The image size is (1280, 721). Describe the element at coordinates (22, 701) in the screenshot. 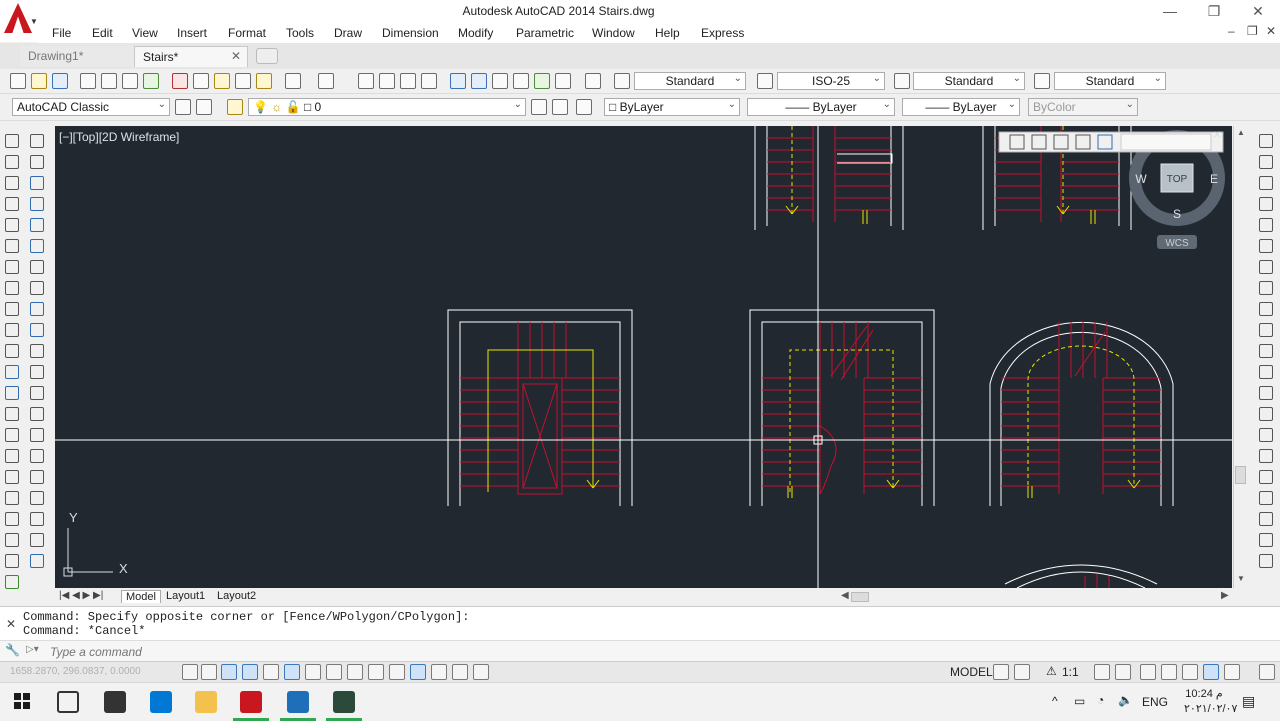

I see `windows-start-icon` at that location.